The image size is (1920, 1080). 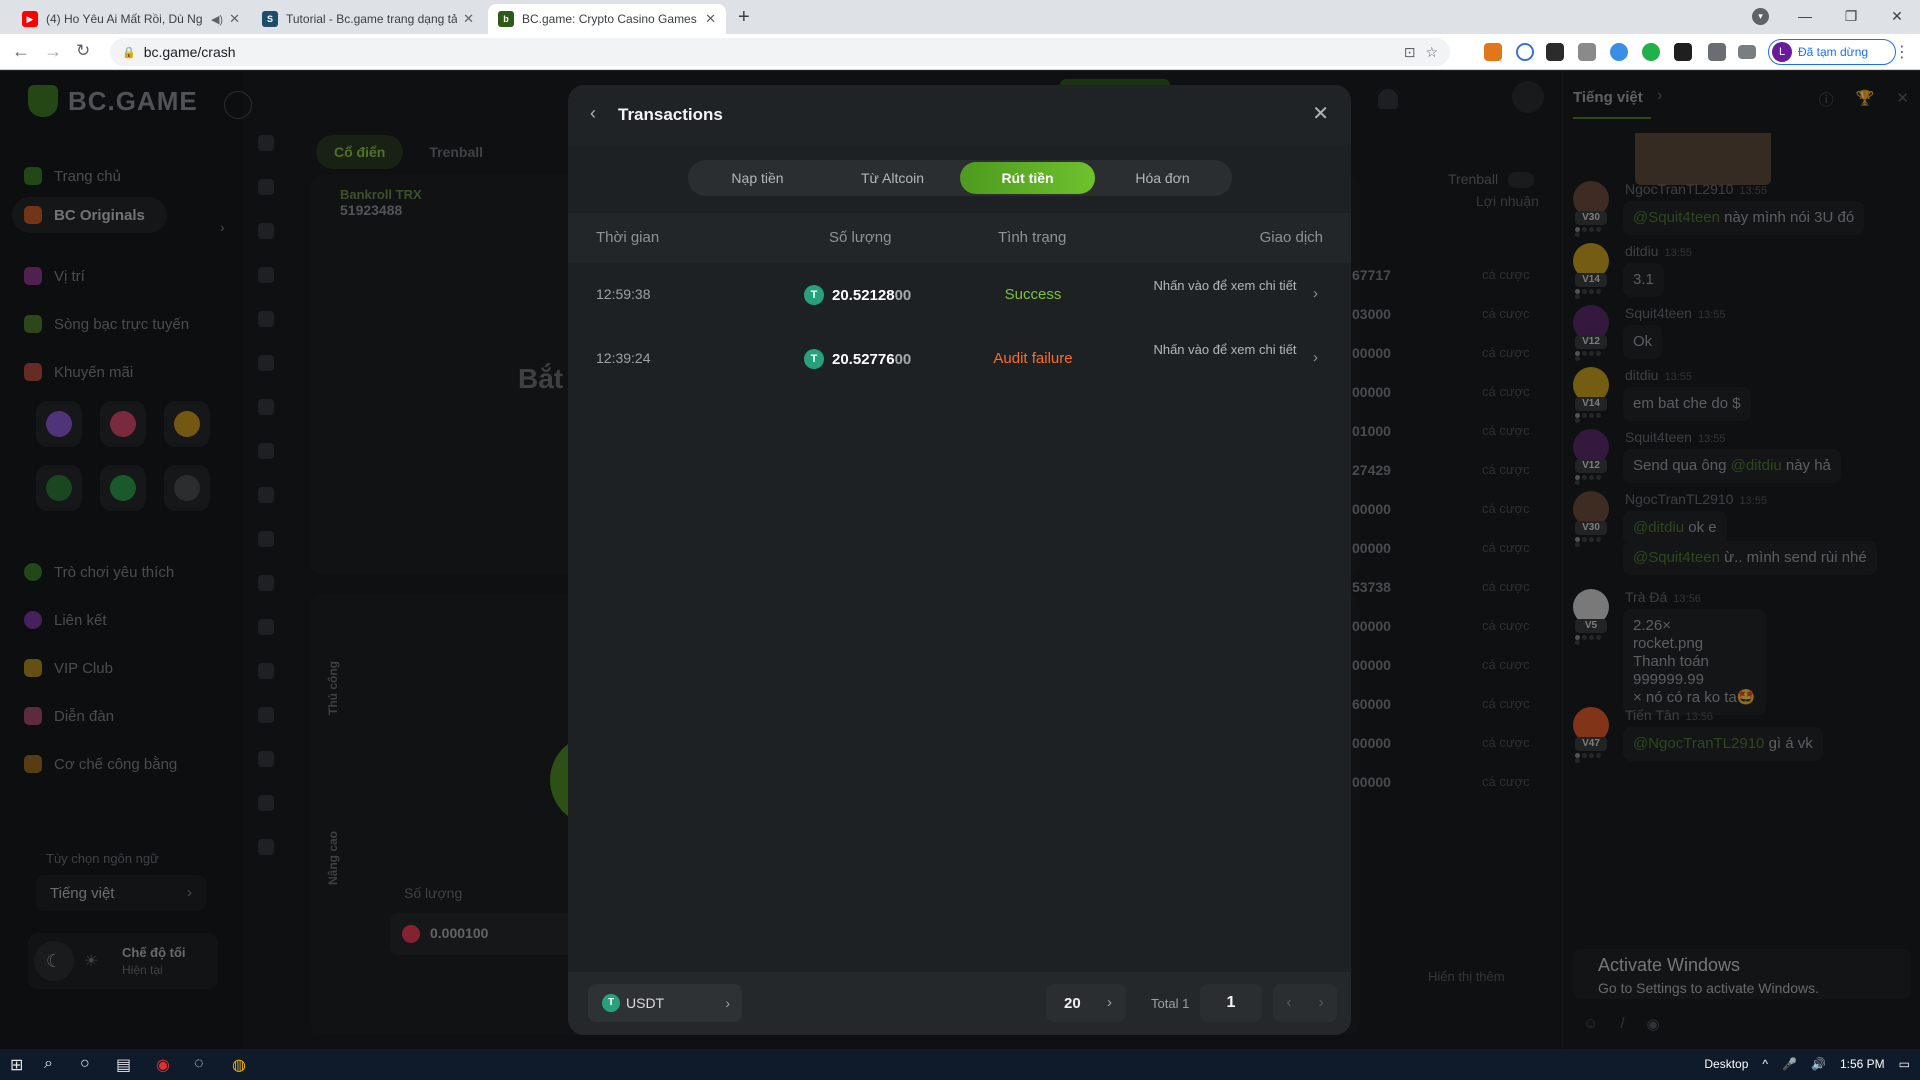 What do you see at coordinates (780, 52) in the screenshot?
I see `address-bar: 🔒 bc.game/crash ⊡ ☆` at bounding box center [780, 52].